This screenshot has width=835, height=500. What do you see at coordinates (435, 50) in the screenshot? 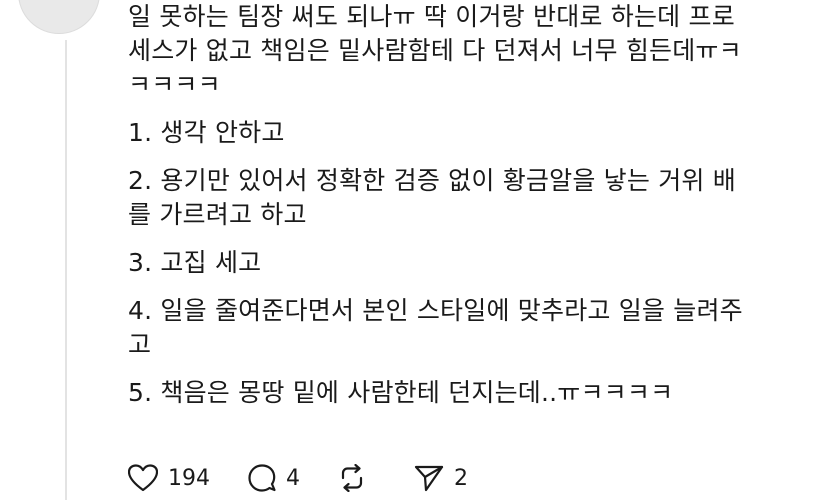
I see `text-line: 세스가 없고 책임은 밑사람함테 다 던져서 너무 힘든데ㅠㅋ` at bounding box center [435, 50].